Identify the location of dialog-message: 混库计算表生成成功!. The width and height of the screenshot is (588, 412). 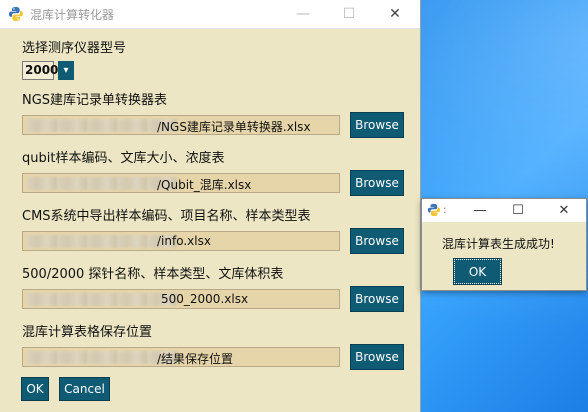
(498, 244).